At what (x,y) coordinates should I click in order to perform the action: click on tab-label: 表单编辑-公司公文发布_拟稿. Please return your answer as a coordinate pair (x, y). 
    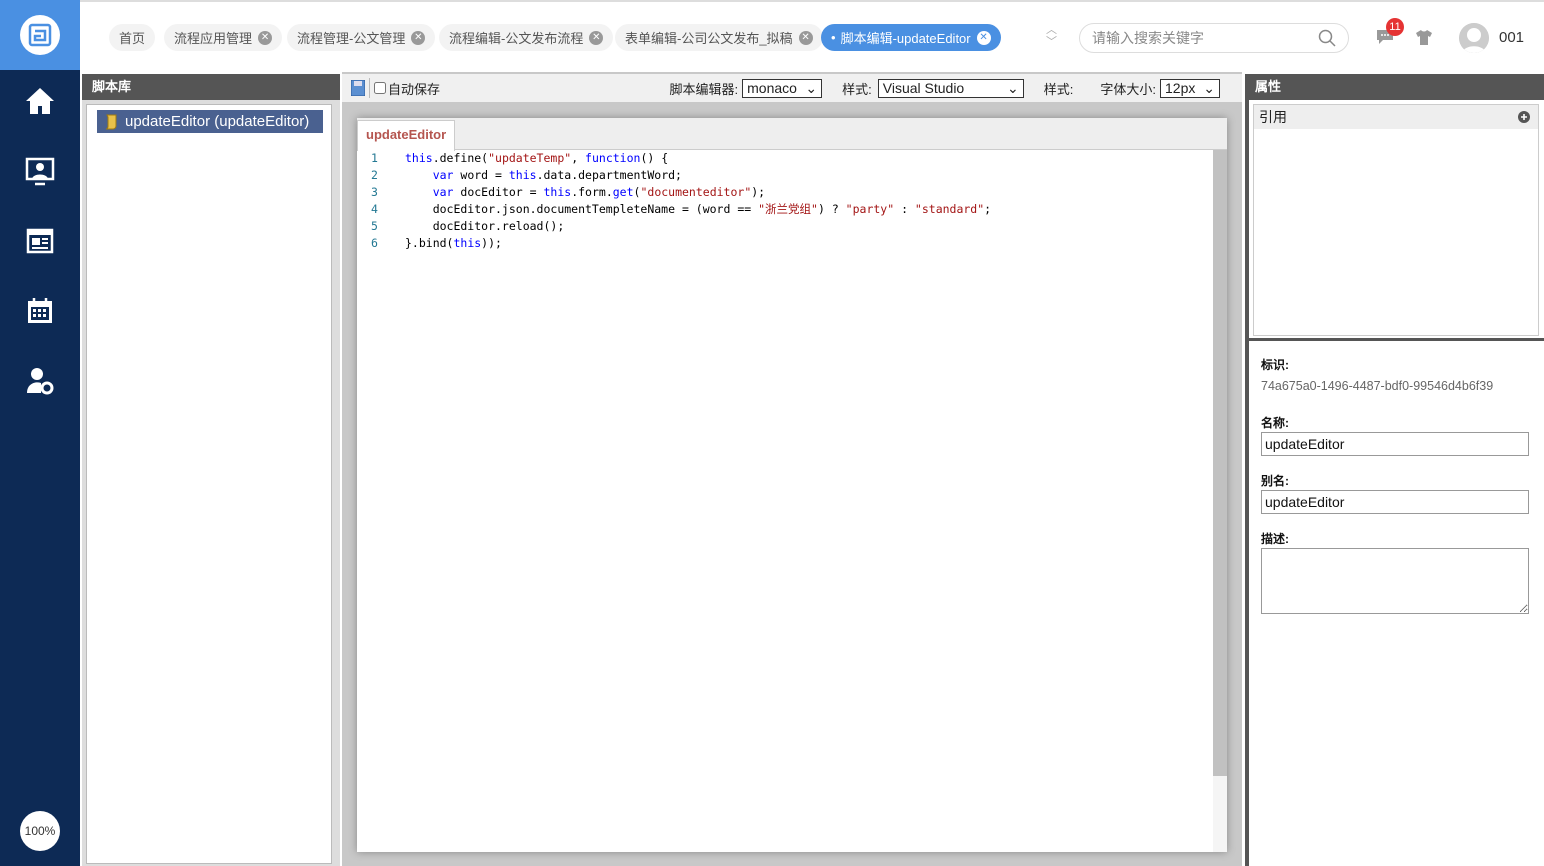
    Looking at the image, I should click on (709, 38).